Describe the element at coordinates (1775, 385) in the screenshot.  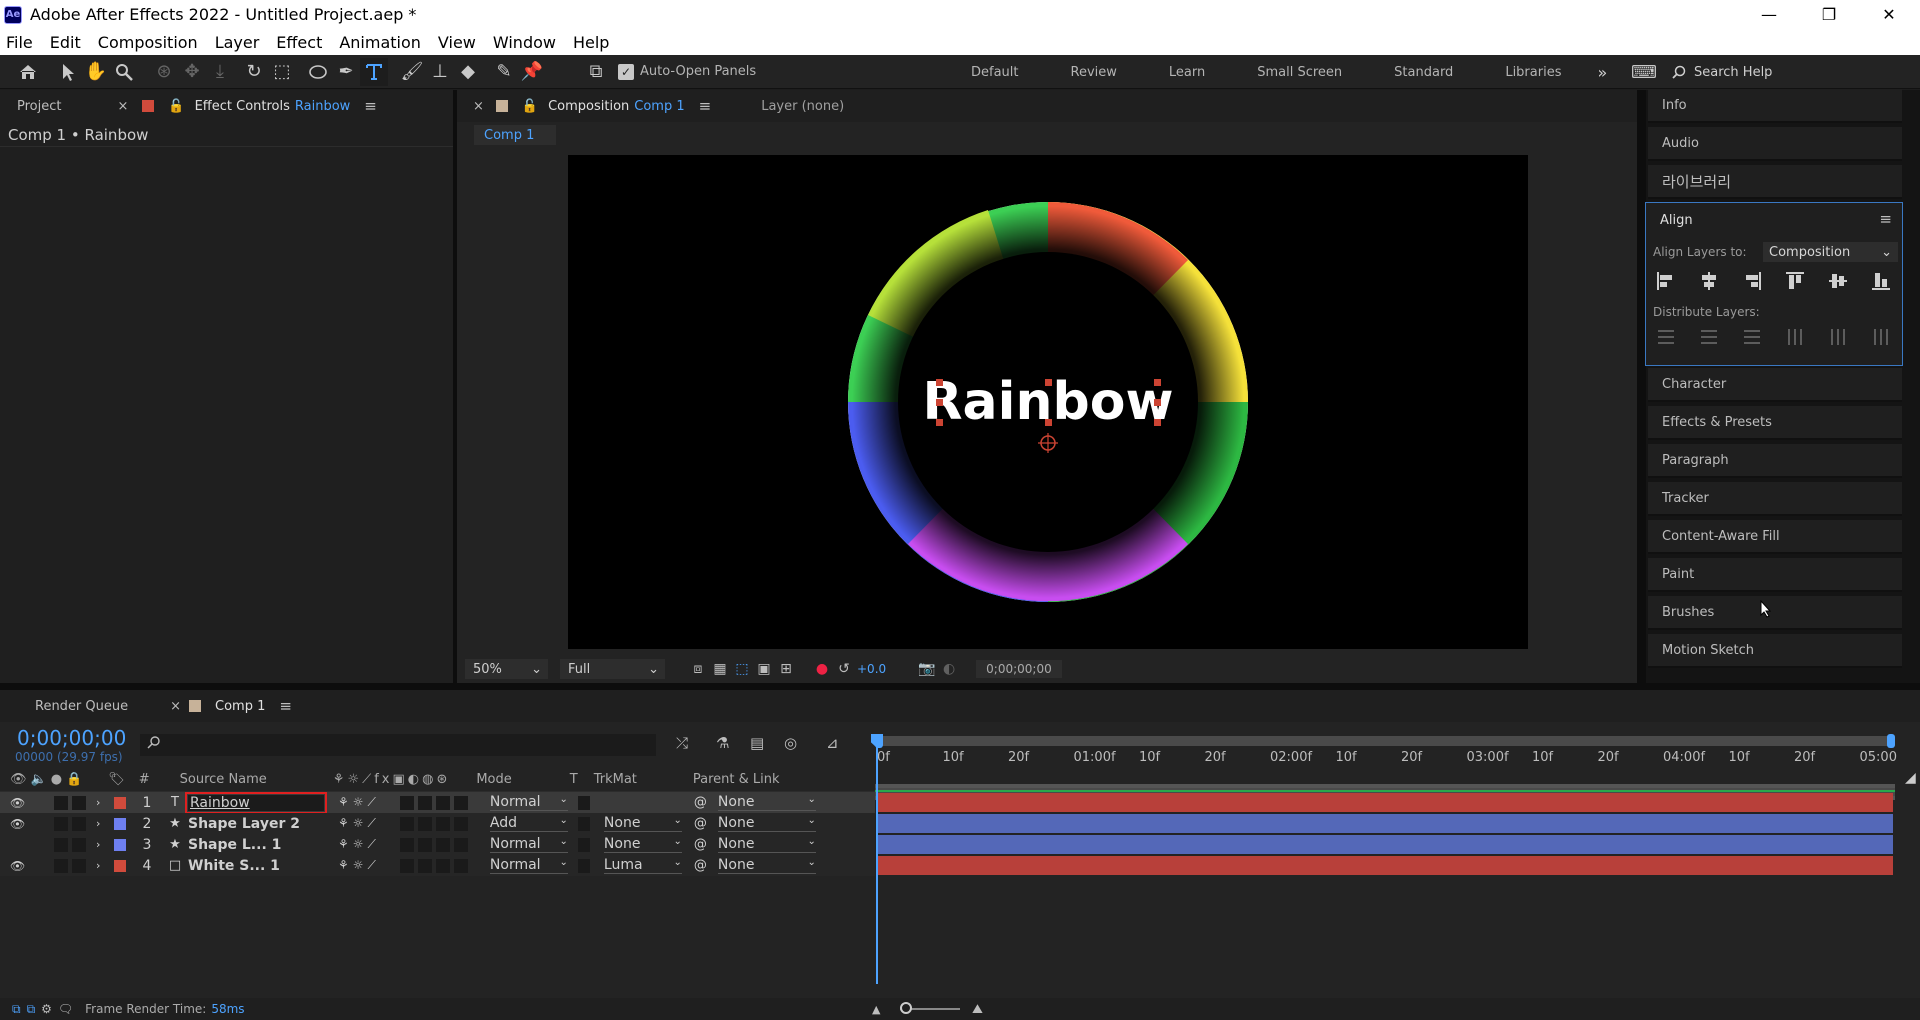
I see `character-panel-header: Character` at that location.